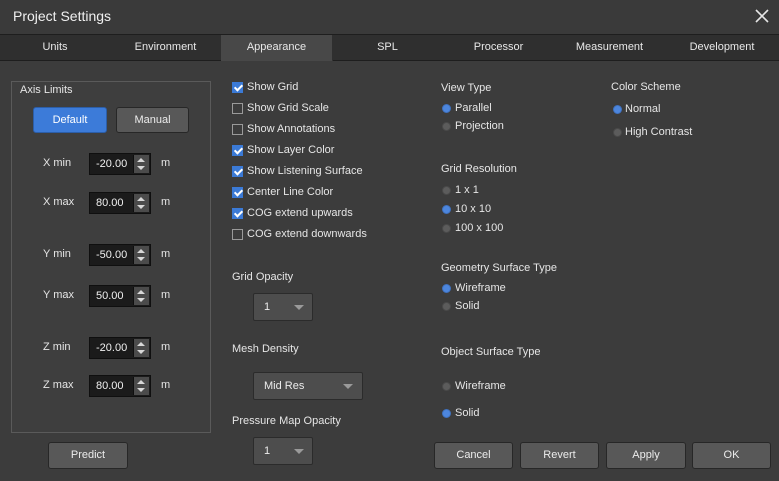 The image size is (779, 481). Describe the element at coordinates (610, 47) in the screenshot. I see `tab-measurement: Measurement` at that location.